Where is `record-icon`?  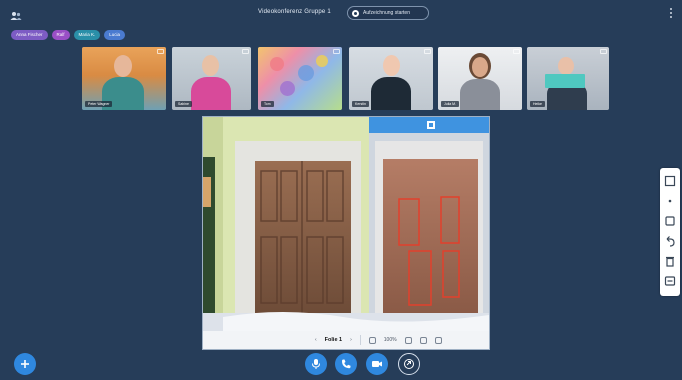
record-icon is located at coordinates (355, 13).